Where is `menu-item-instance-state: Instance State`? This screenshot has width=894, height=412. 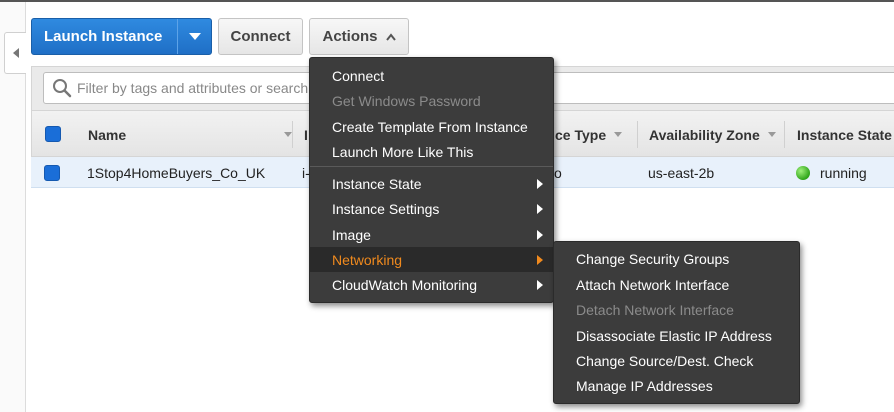 menu-item-instance-state: Instance State is located at coordinates (431, 183).